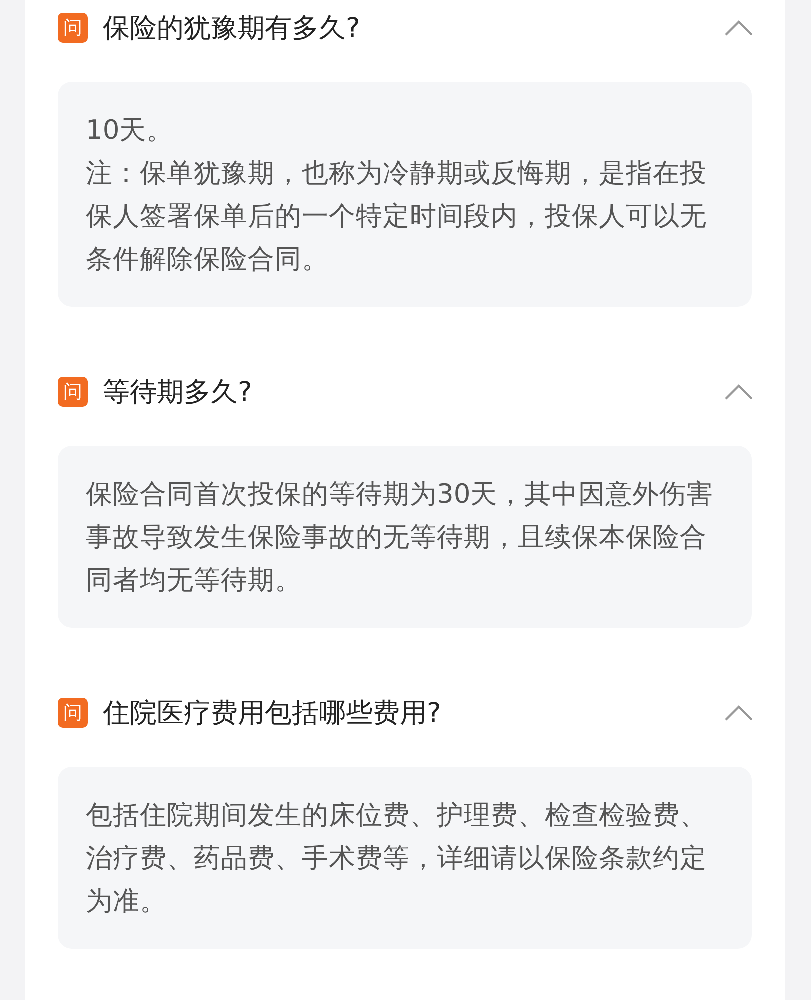 Image resolution: width=811 pixels, height=1000 pixels. I want to click on question-title: 等待期多久?, so click(178, 393).